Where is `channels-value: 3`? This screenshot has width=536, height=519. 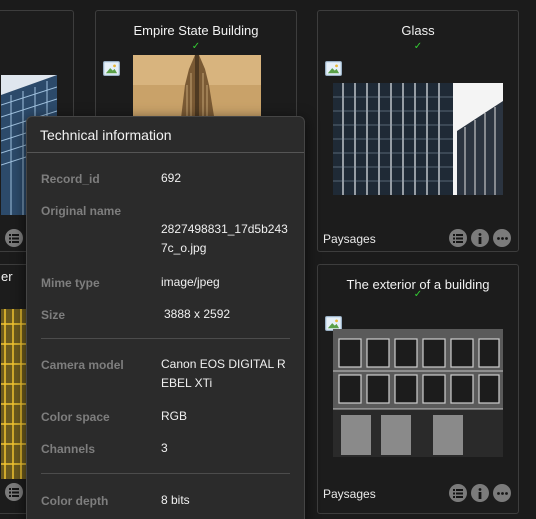 channels-value: 3 is located at coordinates (164, 448).